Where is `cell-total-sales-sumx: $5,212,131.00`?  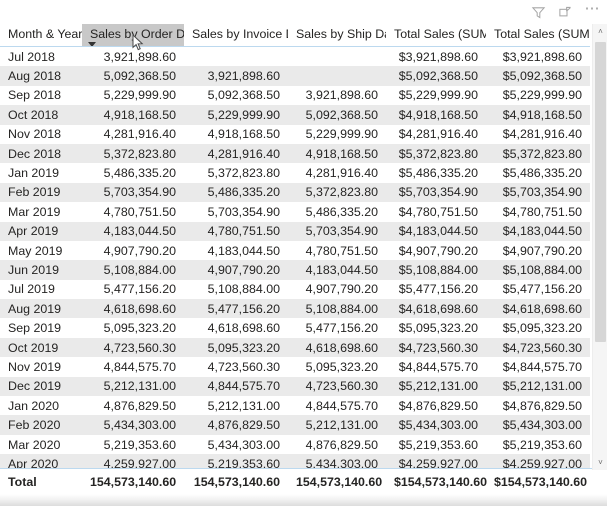 cell-total-sales-sumx: $5,212,131.00 is located at coordinates (538, 386).